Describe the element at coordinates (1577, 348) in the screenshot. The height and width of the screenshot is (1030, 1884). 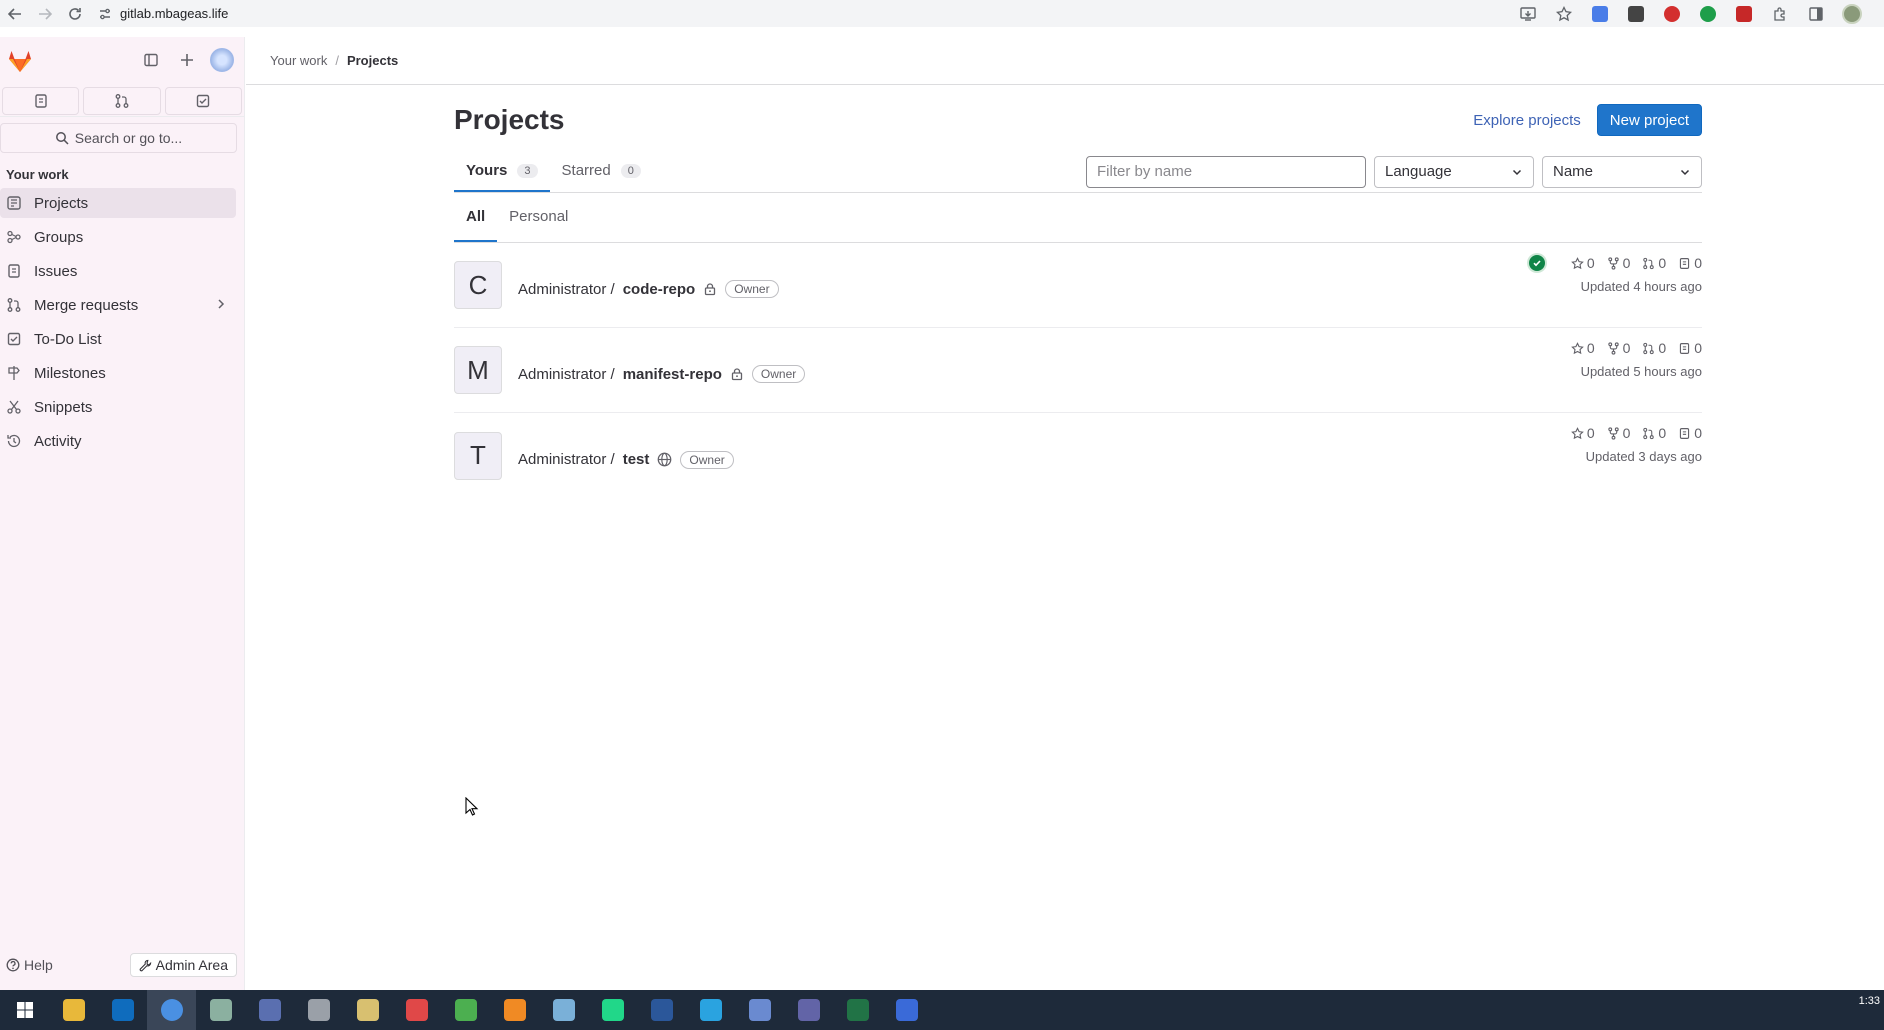
I see `star-icon` at that location.